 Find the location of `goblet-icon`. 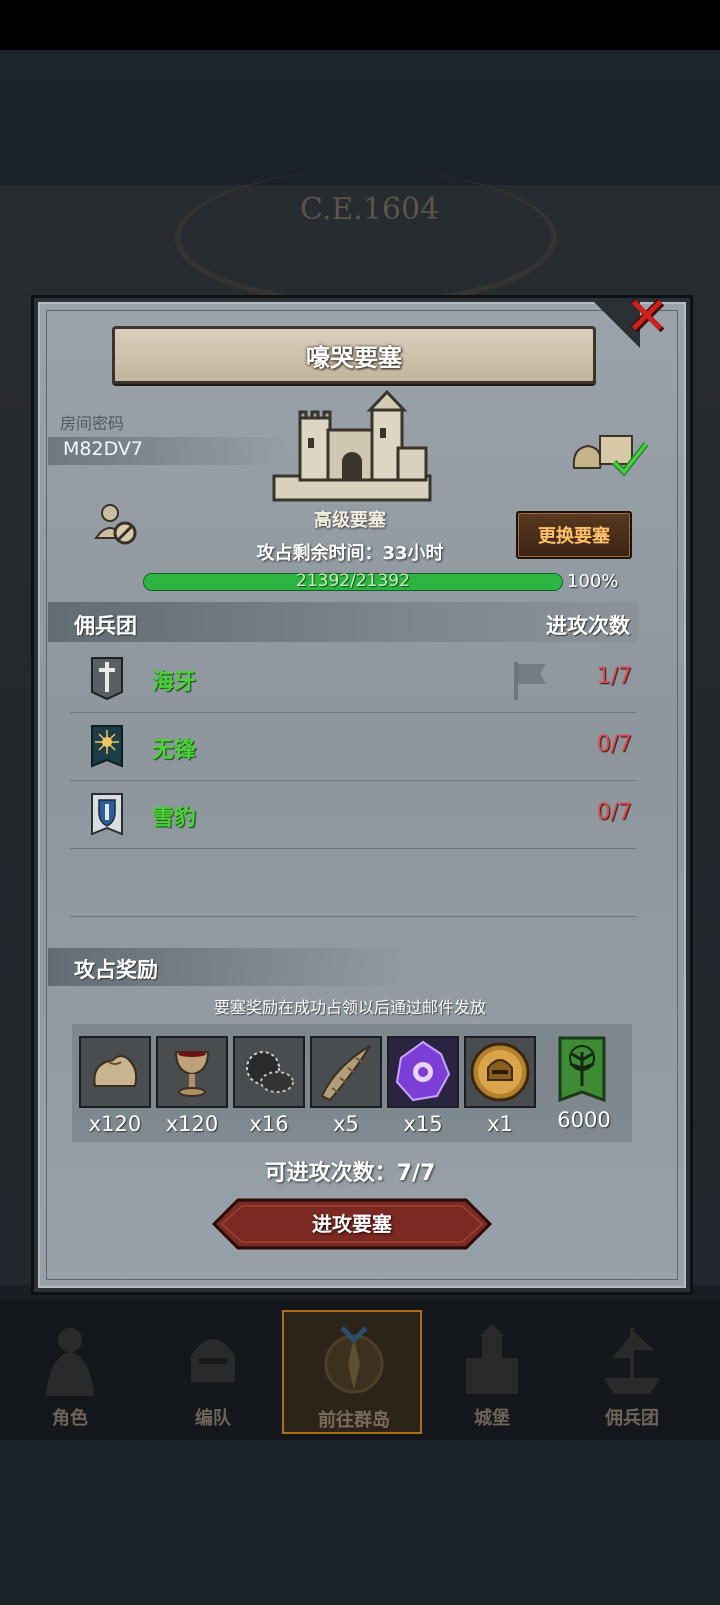

goblet-icon is located at coordinates (192, 1072).